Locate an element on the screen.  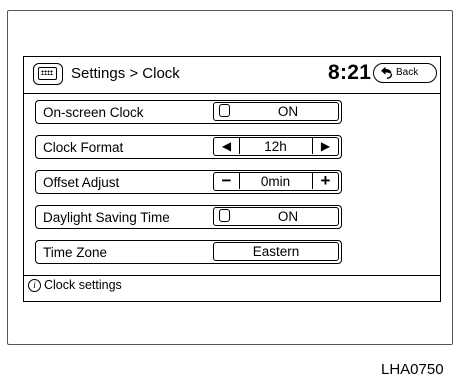
back-button-label: Back is located at coordinates (407, 72).